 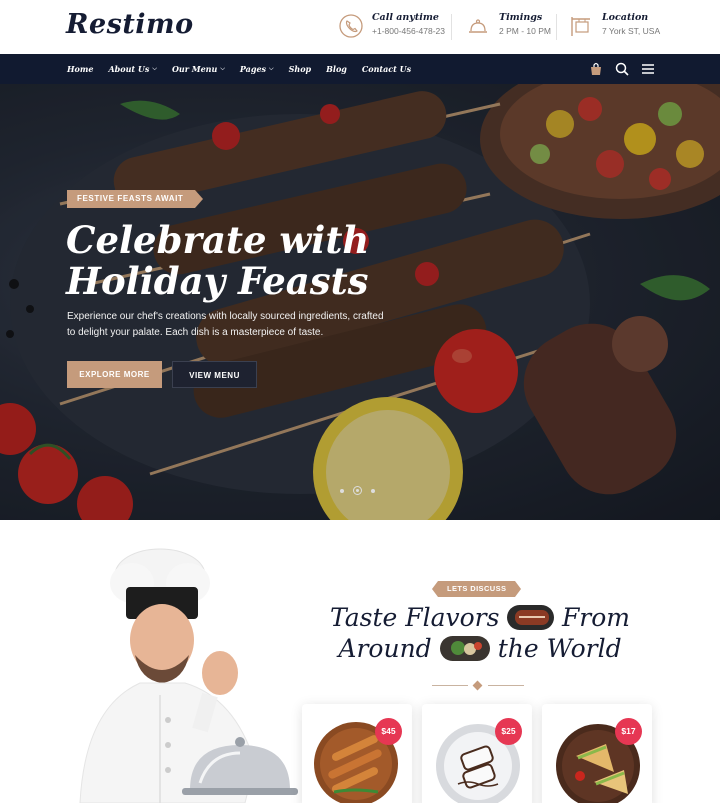 I want to click on nav-item-menu: Our Menu ⌵, so click(x=198, y=69).